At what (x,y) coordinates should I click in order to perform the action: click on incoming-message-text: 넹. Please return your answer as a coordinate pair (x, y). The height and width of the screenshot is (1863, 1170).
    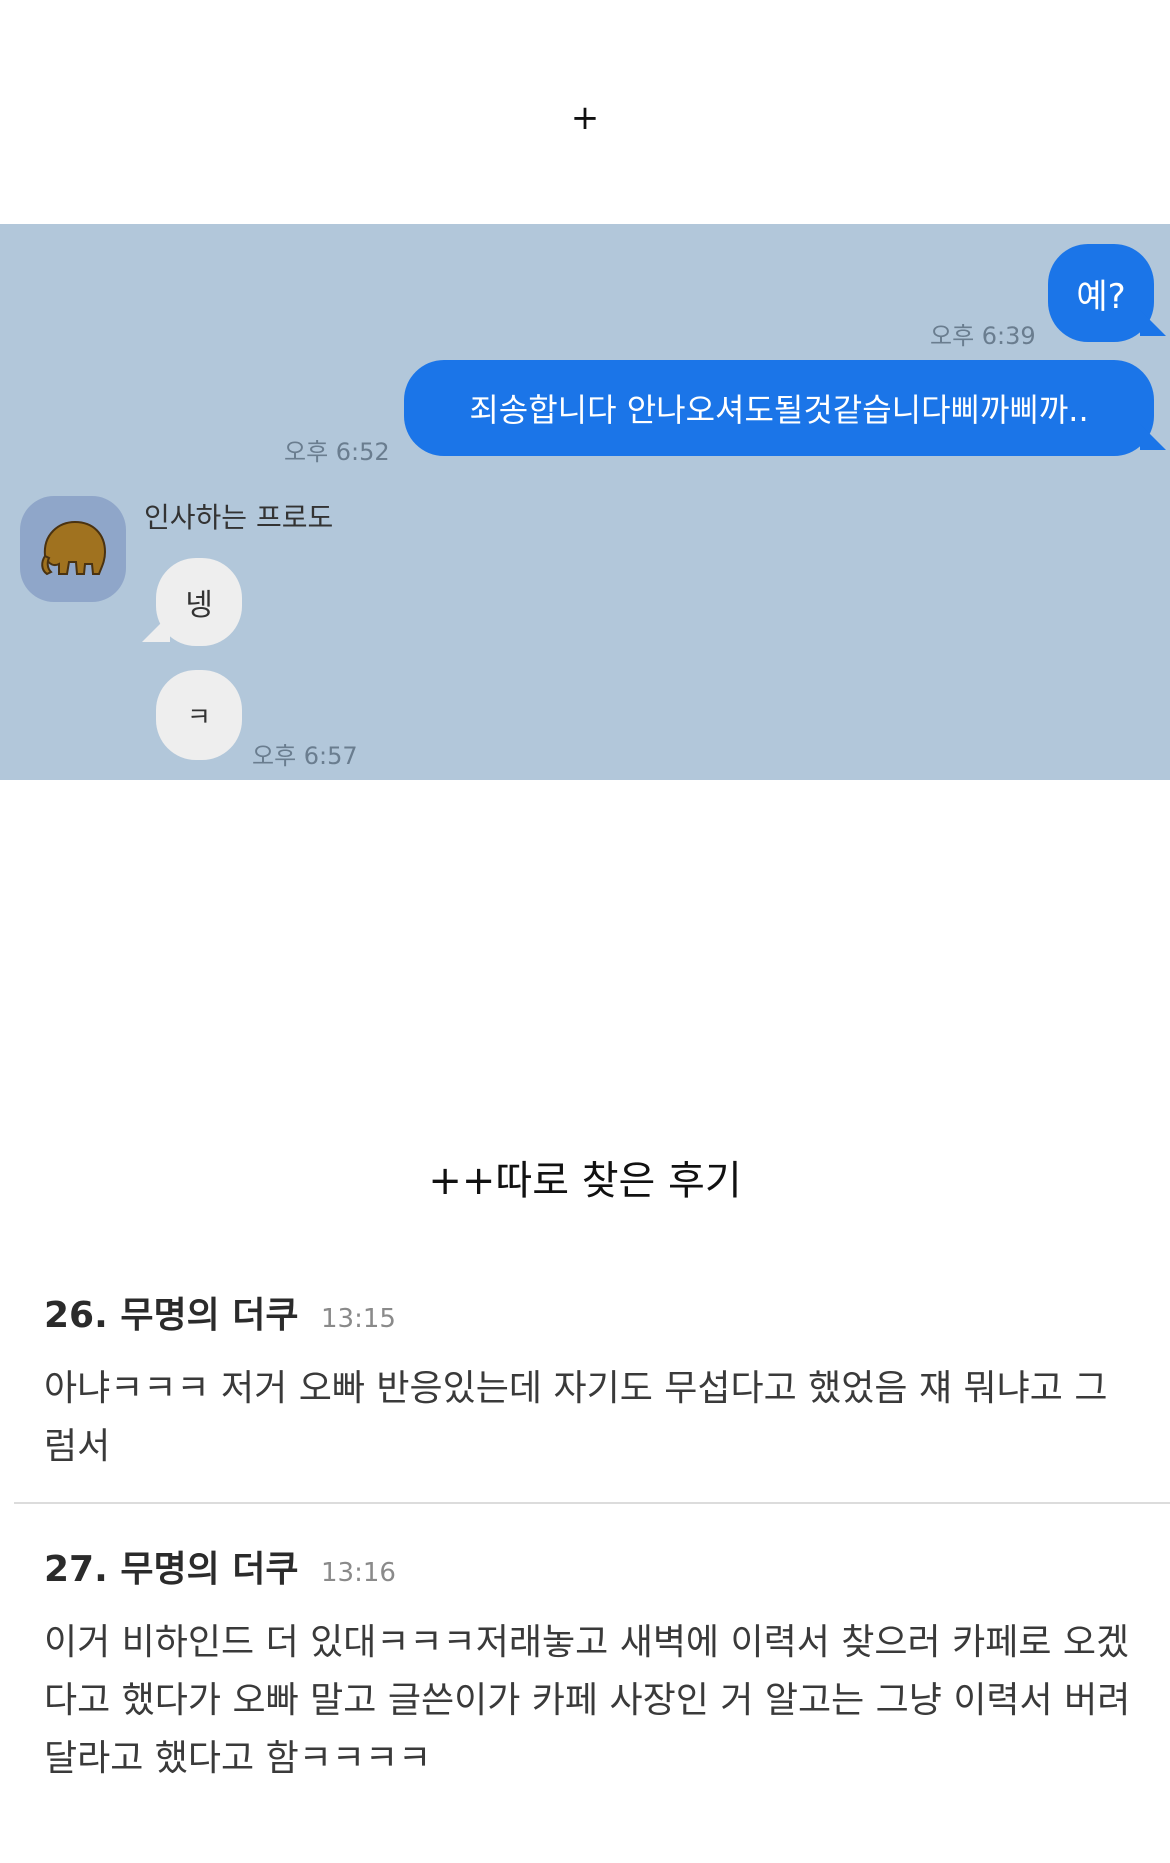
    Looking at the image, I should click on (199, 605).